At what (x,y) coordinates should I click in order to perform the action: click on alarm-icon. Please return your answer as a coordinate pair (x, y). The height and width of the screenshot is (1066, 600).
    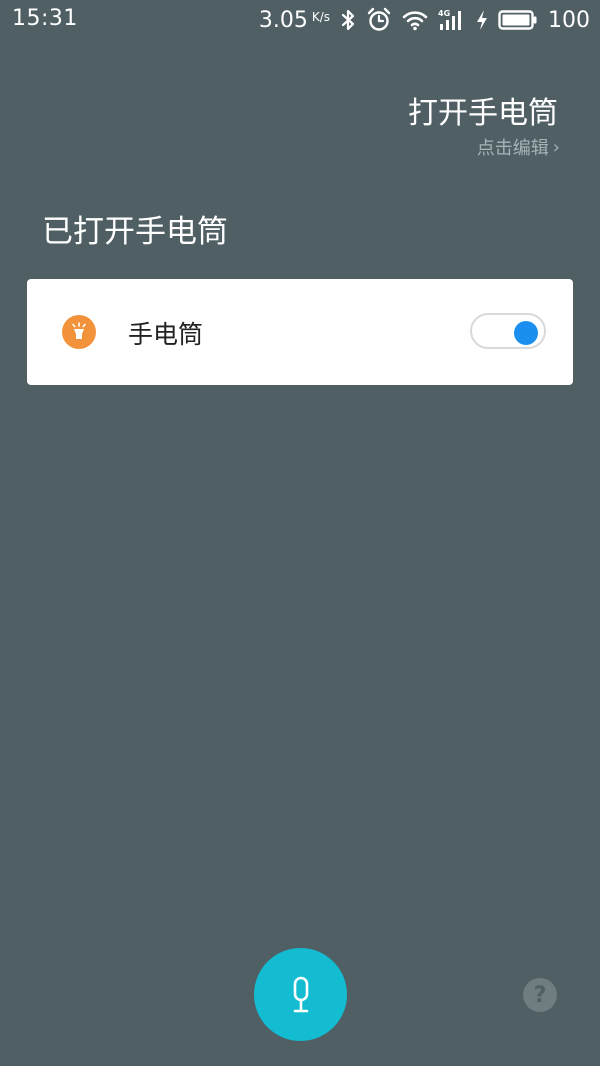
    Looking at the image, I should click on (379, 20).